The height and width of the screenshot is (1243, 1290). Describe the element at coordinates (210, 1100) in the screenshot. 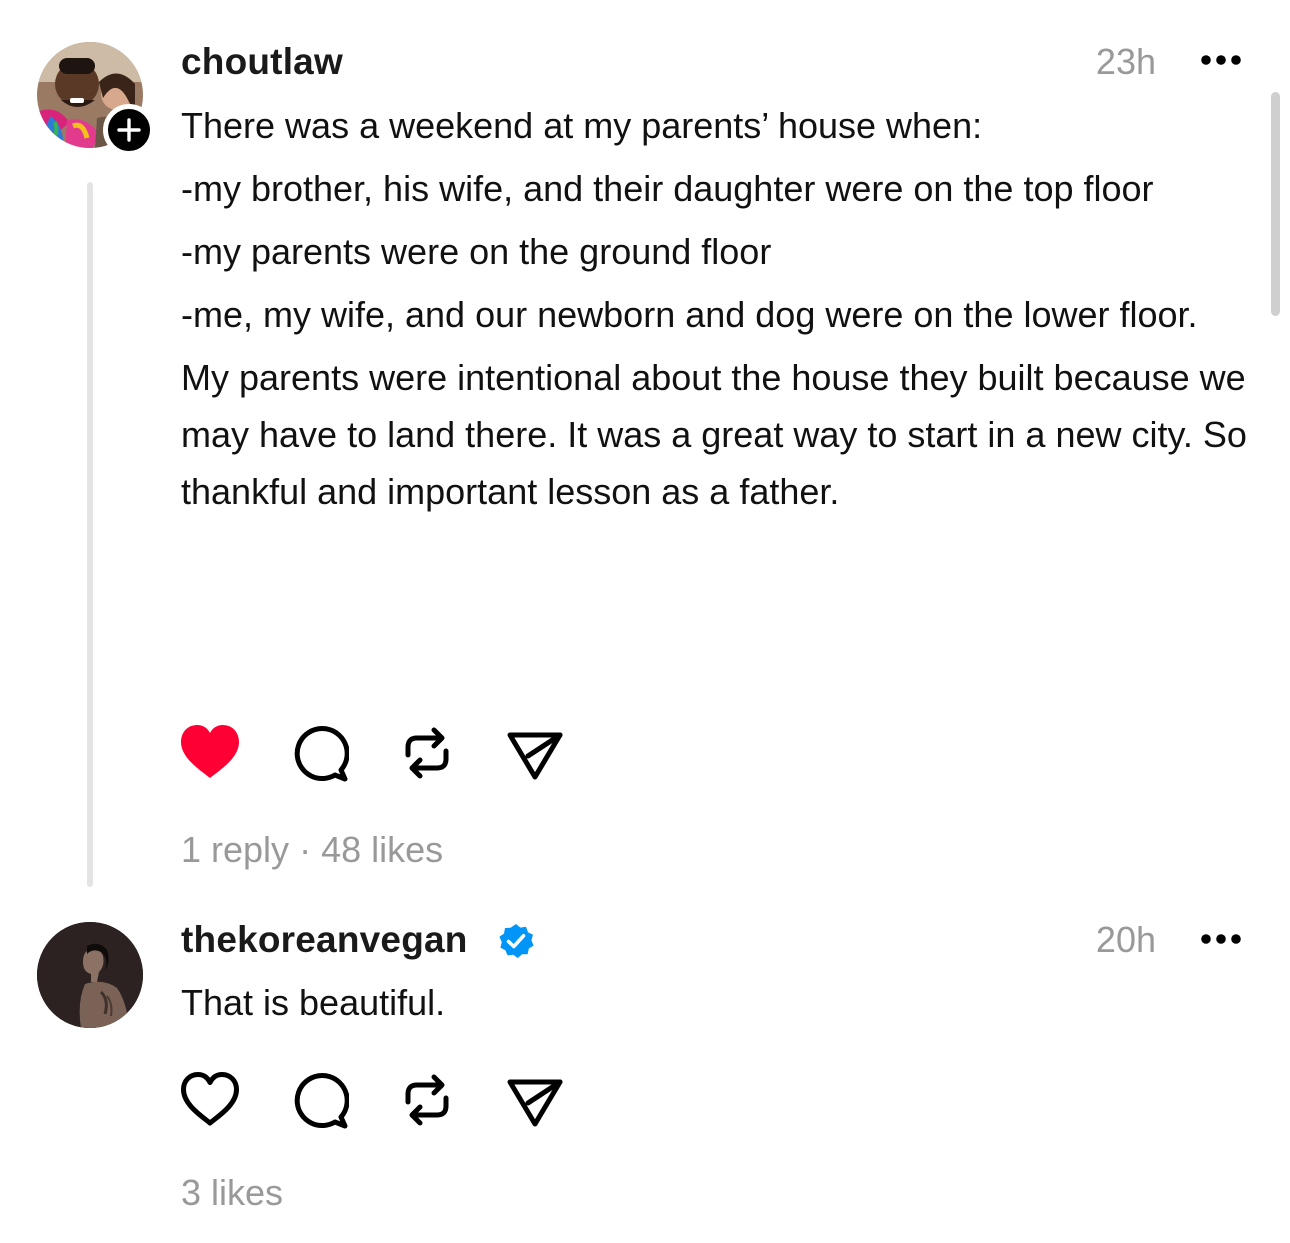

I see `heart-outline-icon` at that location.